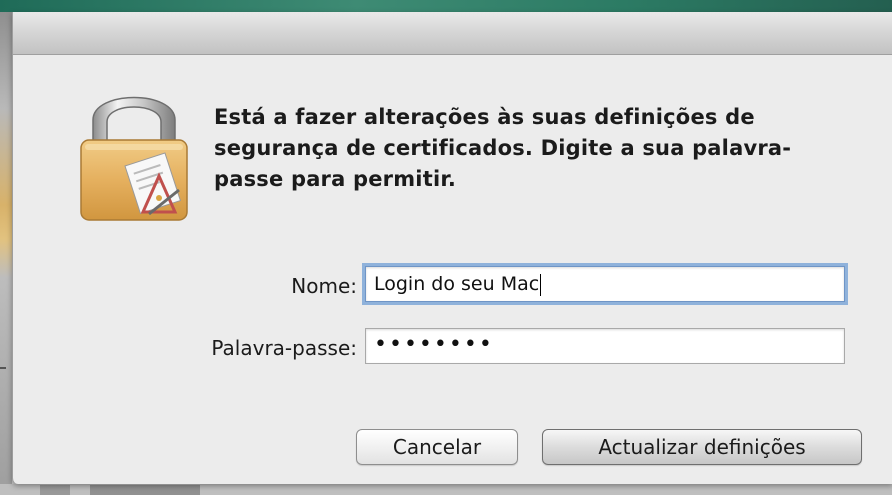  What do you see at coordinates (457, 284) in the screenshot?
I see `name-value: Login do seu Mac` at bounding box center [457, 284].